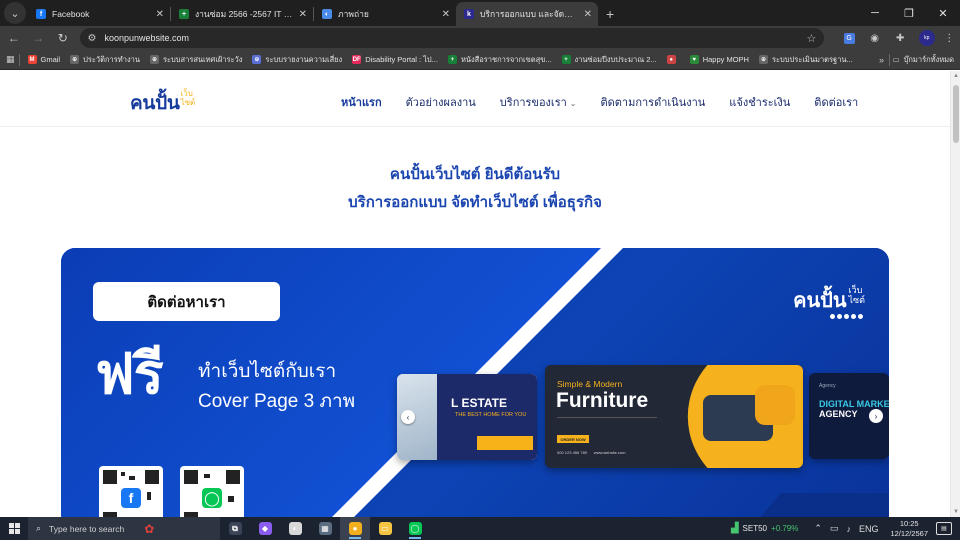 The height and width of the screenshot is (540, 960). Describe the element at coordinates (573, 103) in the screenshot. I see `chevron-down-icon: ⌄` at that location.